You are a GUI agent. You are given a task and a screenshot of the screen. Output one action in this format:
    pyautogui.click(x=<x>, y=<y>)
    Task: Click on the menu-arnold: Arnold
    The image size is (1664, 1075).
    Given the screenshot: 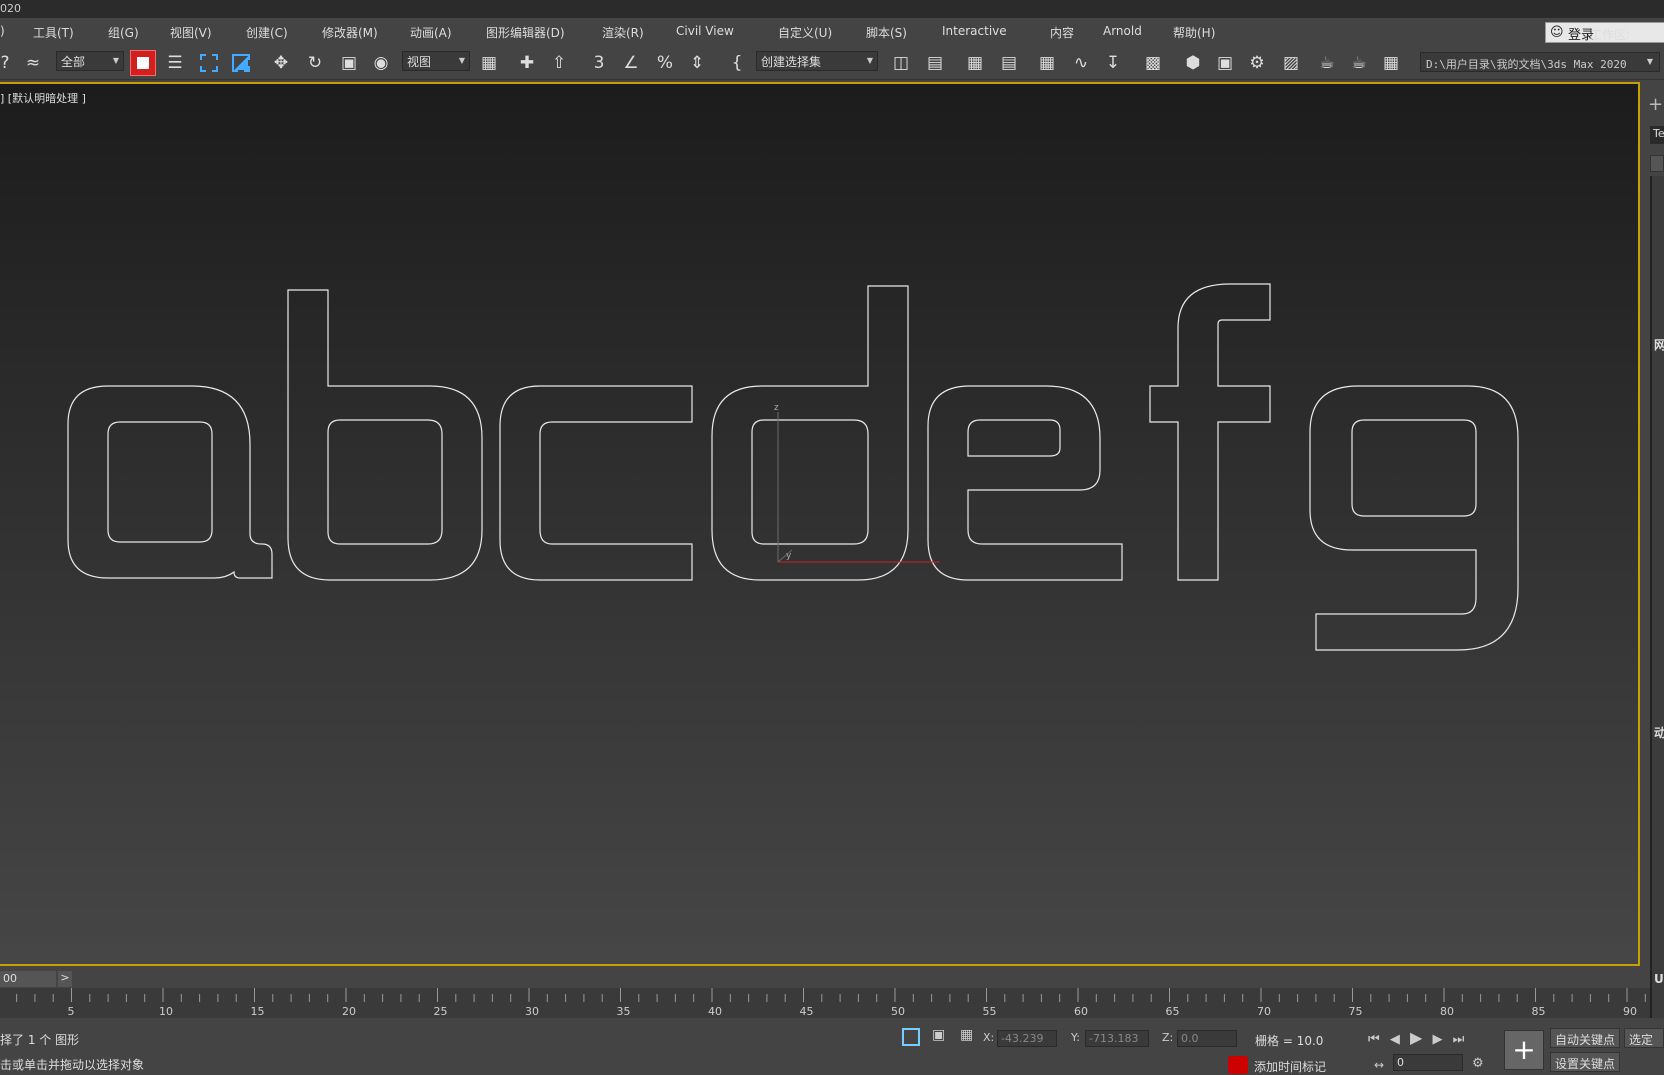 What is the action you would take?
    pyautogui.click(x=1122, y=31)
    